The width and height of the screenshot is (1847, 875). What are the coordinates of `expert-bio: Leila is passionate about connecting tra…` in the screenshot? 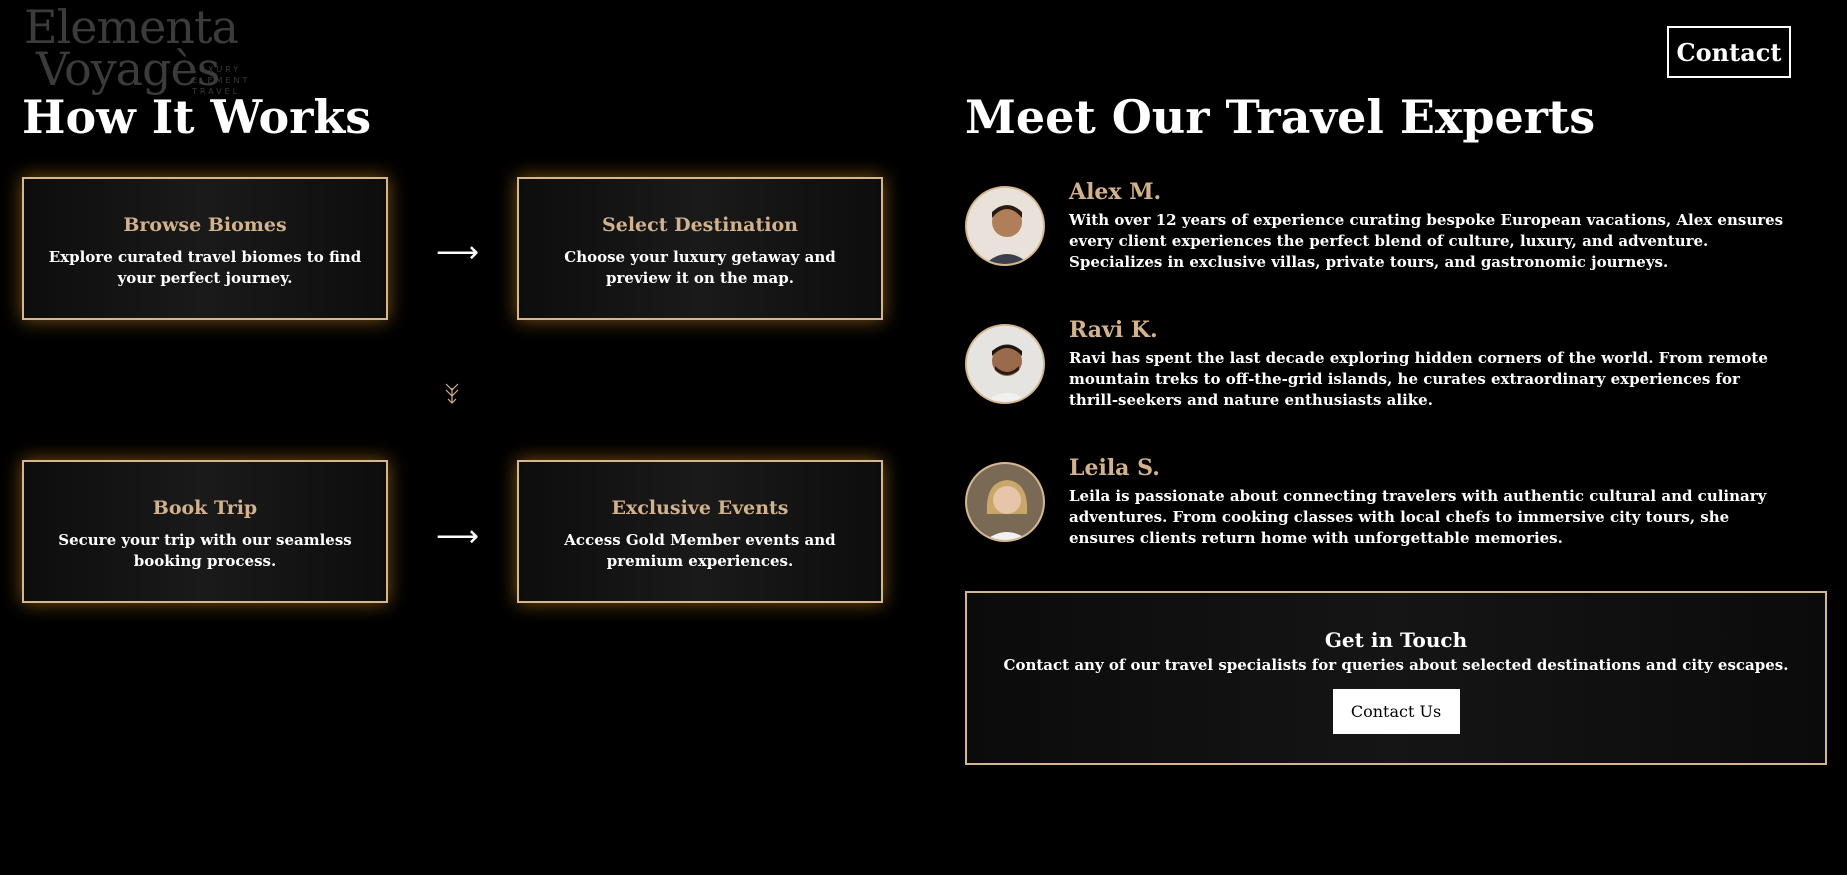 It's located at (1418, 517).